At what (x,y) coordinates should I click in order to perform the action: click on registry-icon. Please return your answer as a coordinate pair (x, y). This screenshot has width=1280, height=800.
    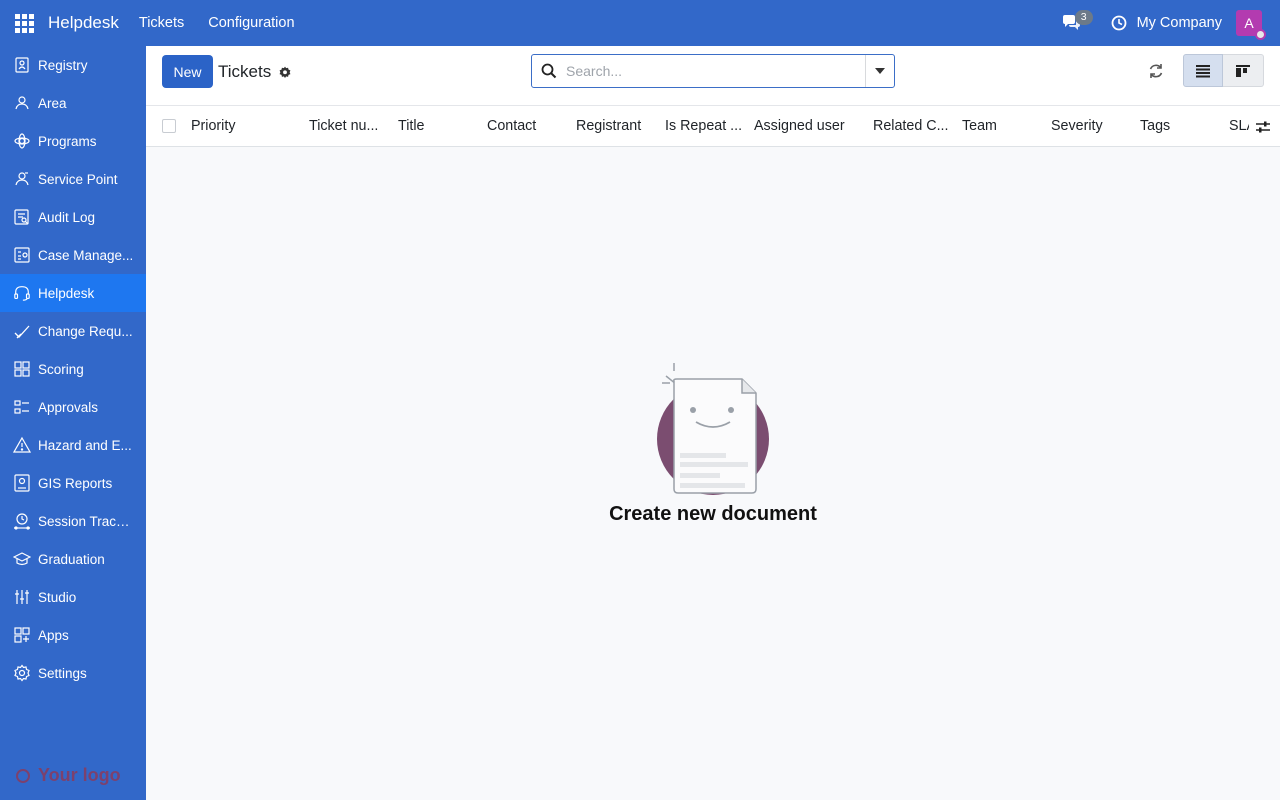
    Looking at the image, I should click on (22, 65).